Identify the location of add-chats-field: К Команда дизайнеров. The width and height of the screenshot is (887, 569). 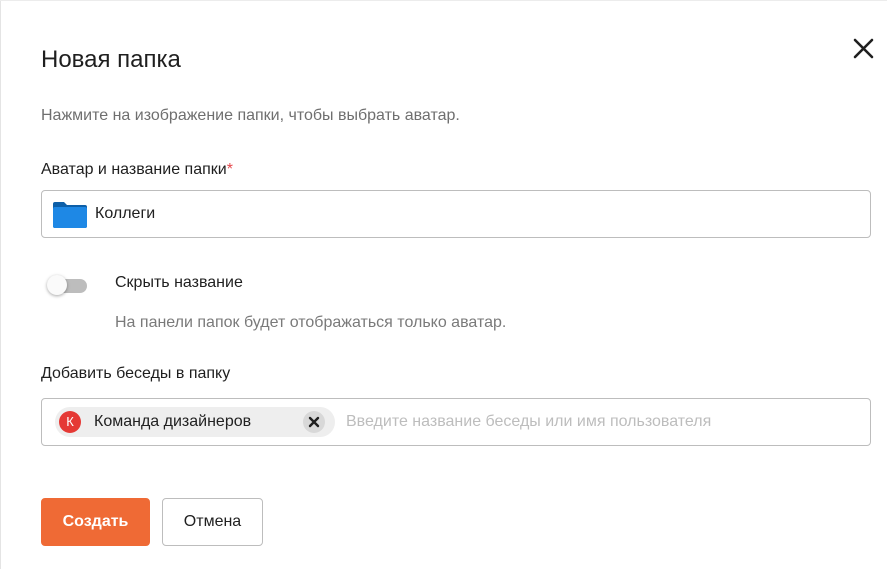
(456, 422).